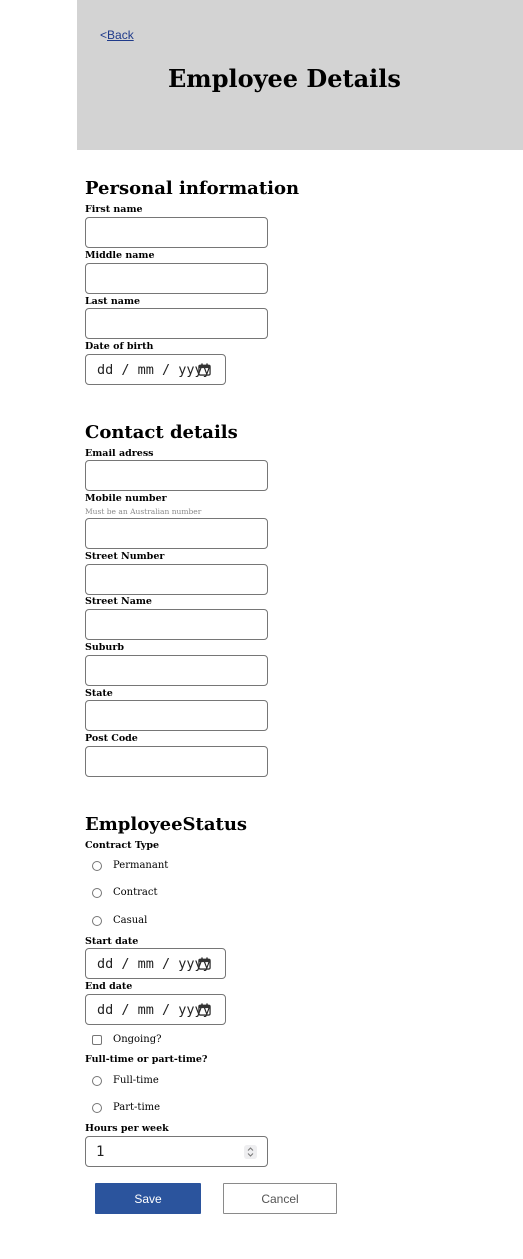 Image resolution: width=523 pixels, height=1259 pixels. I want to click on radio-label: Part-time, so click(137, 1107).